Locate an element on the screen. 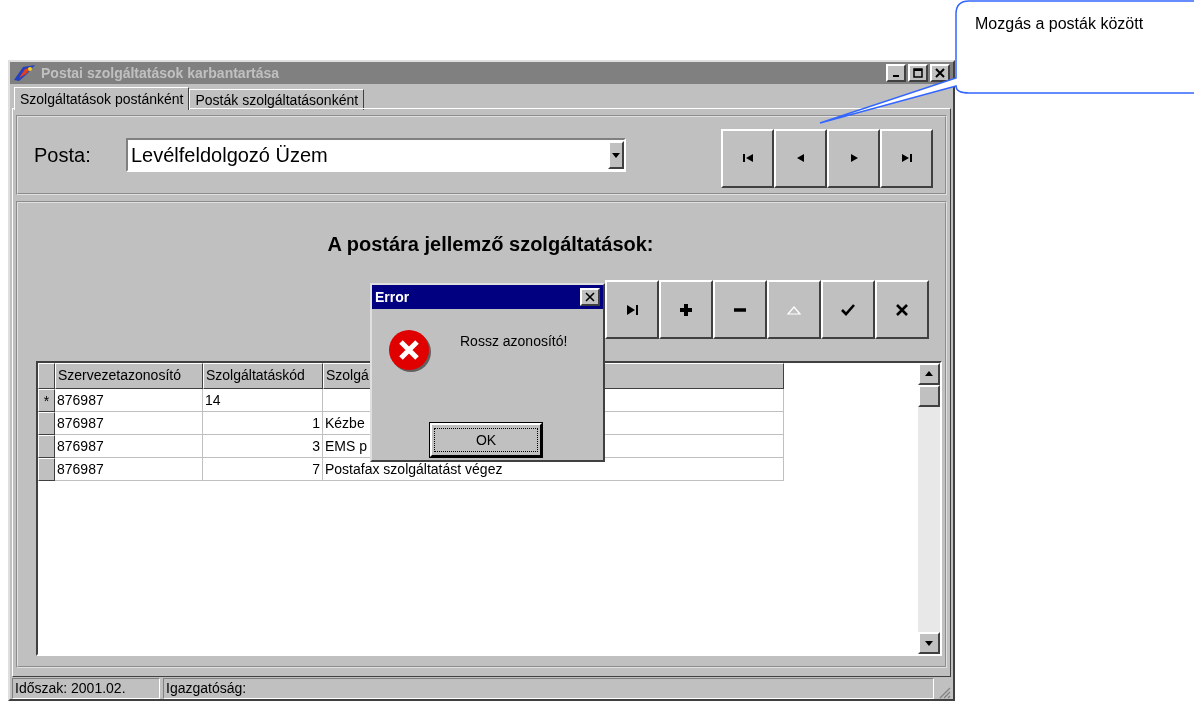  table-cell: 1 is located at coordinates (263, 423).